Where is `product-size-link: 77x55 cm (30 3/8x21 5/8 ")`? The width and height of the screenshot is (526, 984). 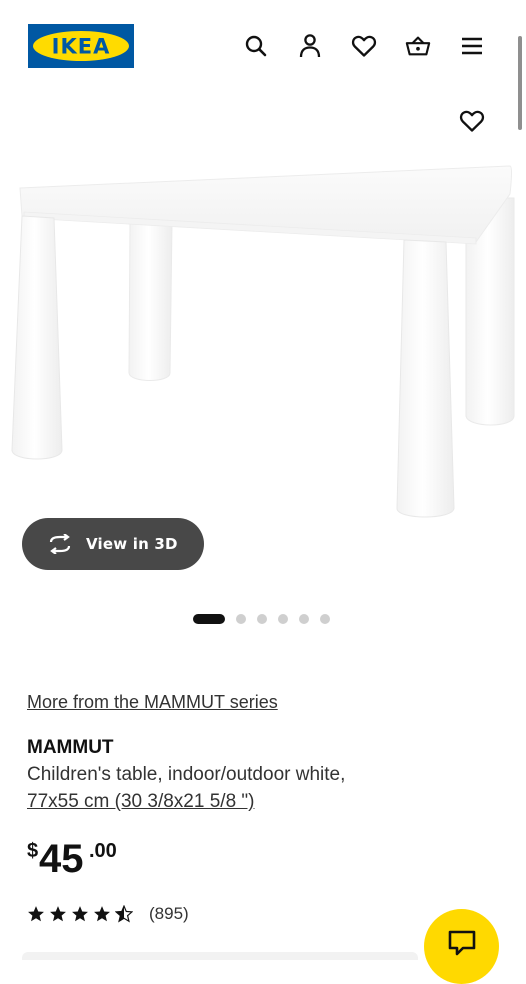 product-size-link: 77x55 cm (30 3/8x21 5/8 ") is located at coordinates (140, 802).